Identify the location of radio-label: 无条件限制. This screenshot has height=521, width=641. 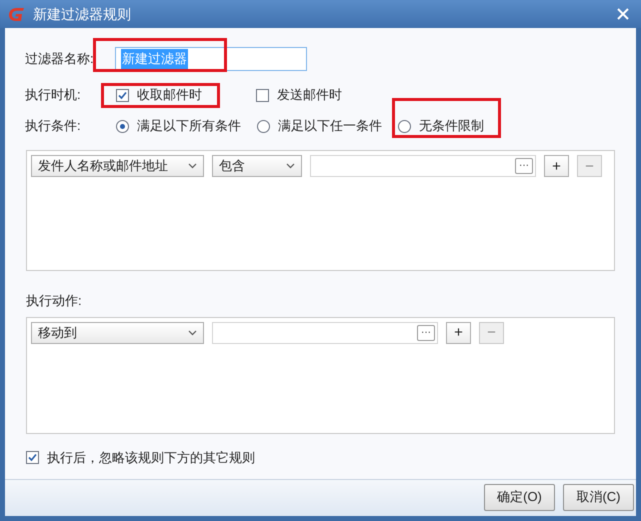
(451, 126).